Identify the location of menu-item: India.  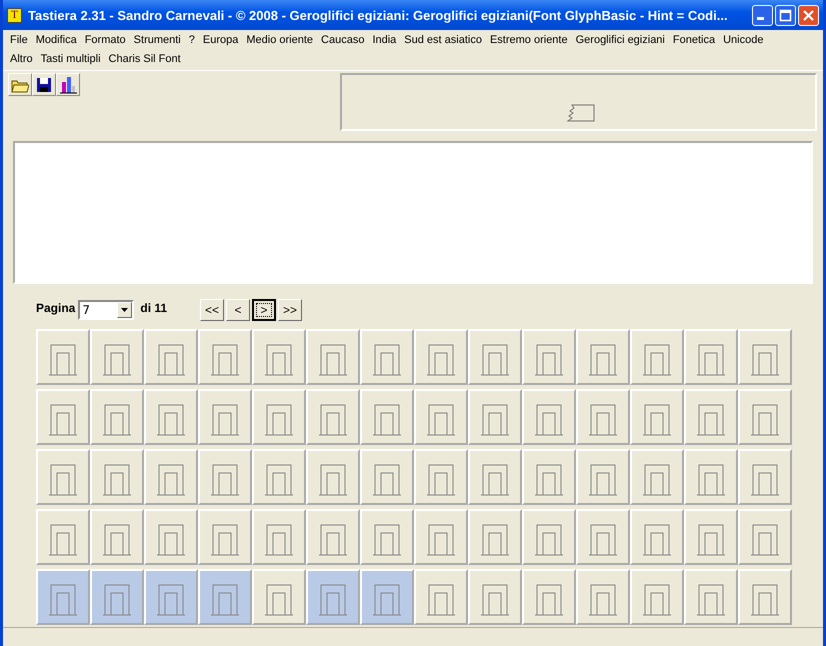
(384, 40).